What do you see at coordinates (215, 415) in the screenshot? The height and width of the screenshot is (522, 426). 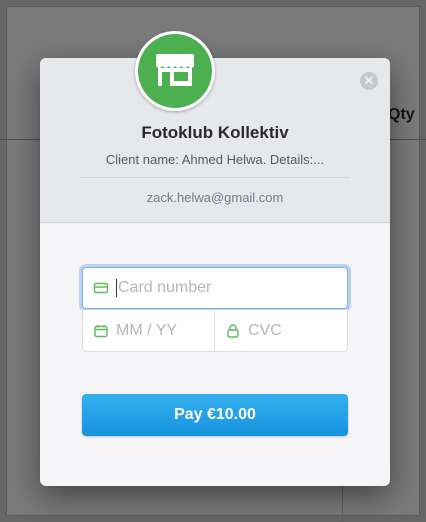 I see `pay-button: Pay €10.00` at bounding box center [215, 415].